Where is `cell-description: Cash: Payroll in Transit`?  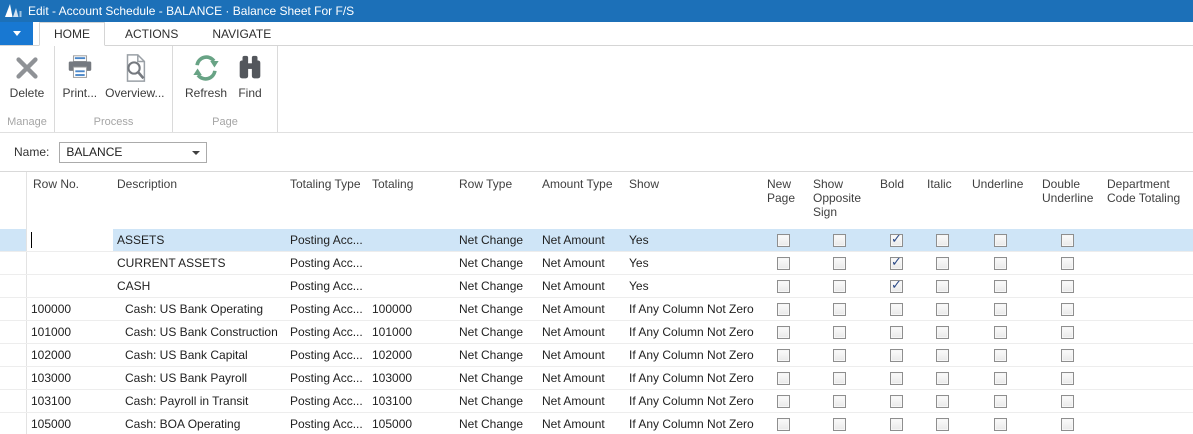 cell-description: Cash: Payroll in Transit is located at coordinates (198, 401).